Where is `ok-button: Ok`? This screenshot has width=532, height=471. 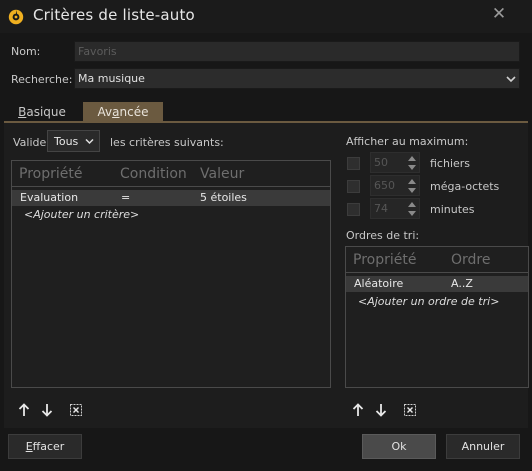
ok-button: Ok is located at coordinates (399, 446).